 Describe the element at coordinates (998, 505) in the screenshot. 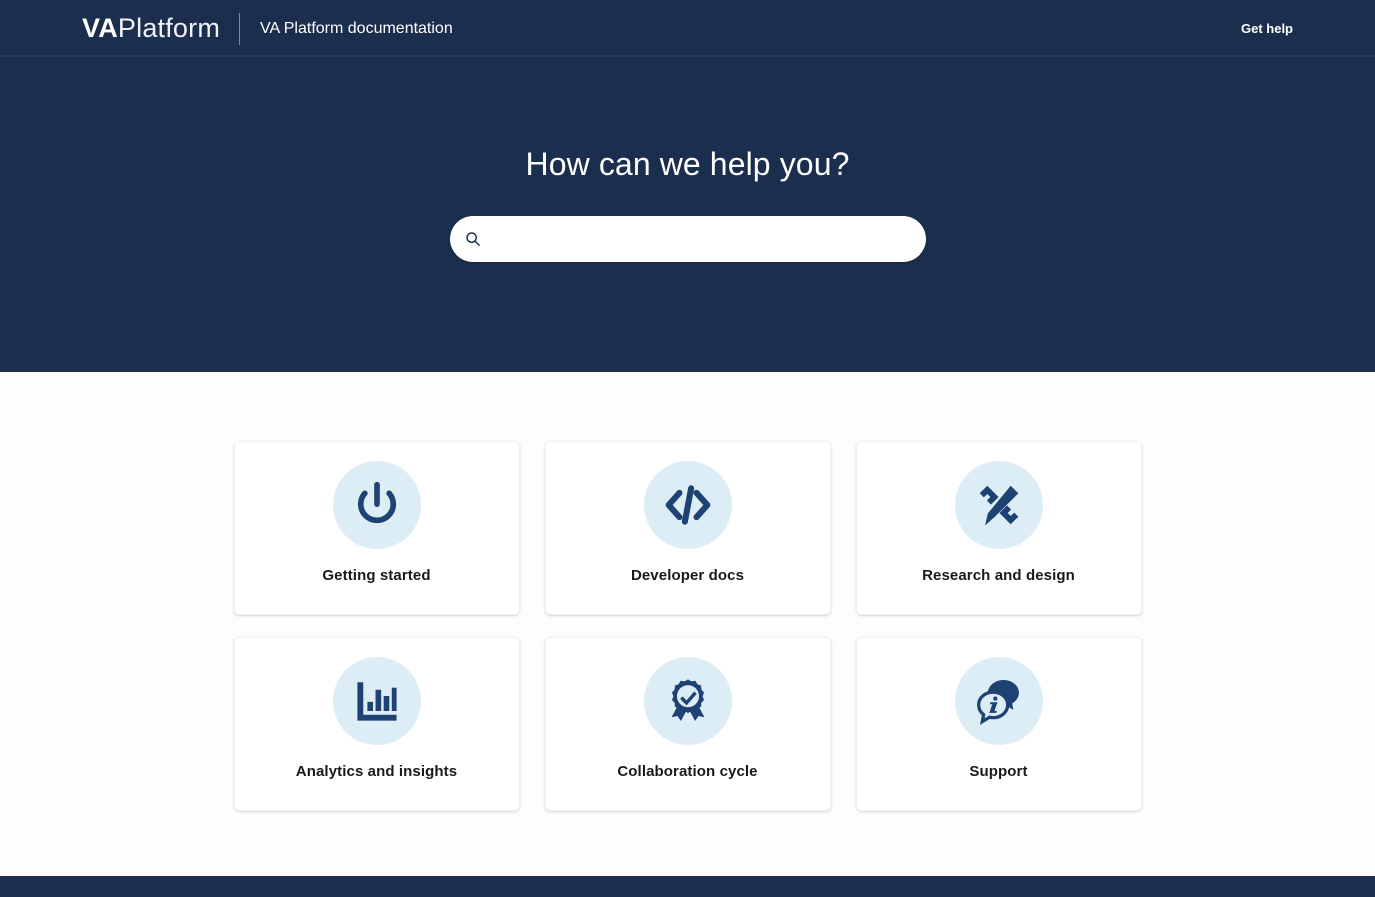

I see `pencil-ruler-icon` at that location.